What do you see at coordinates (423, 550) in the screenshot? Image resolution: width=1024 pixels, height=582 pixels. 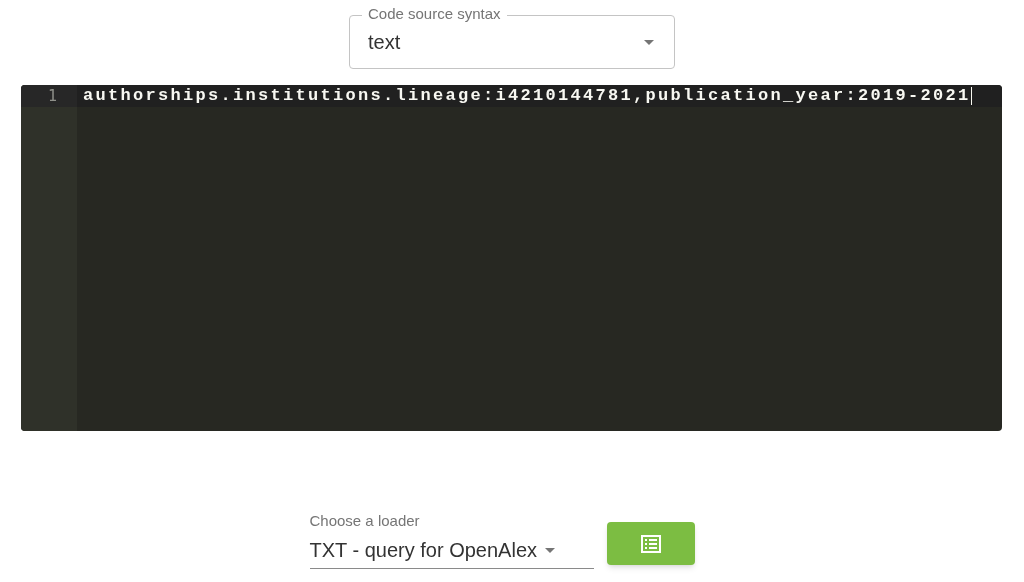 I see `select-value: TXT - query for OpenAlex` at bounding box center [423, 550].